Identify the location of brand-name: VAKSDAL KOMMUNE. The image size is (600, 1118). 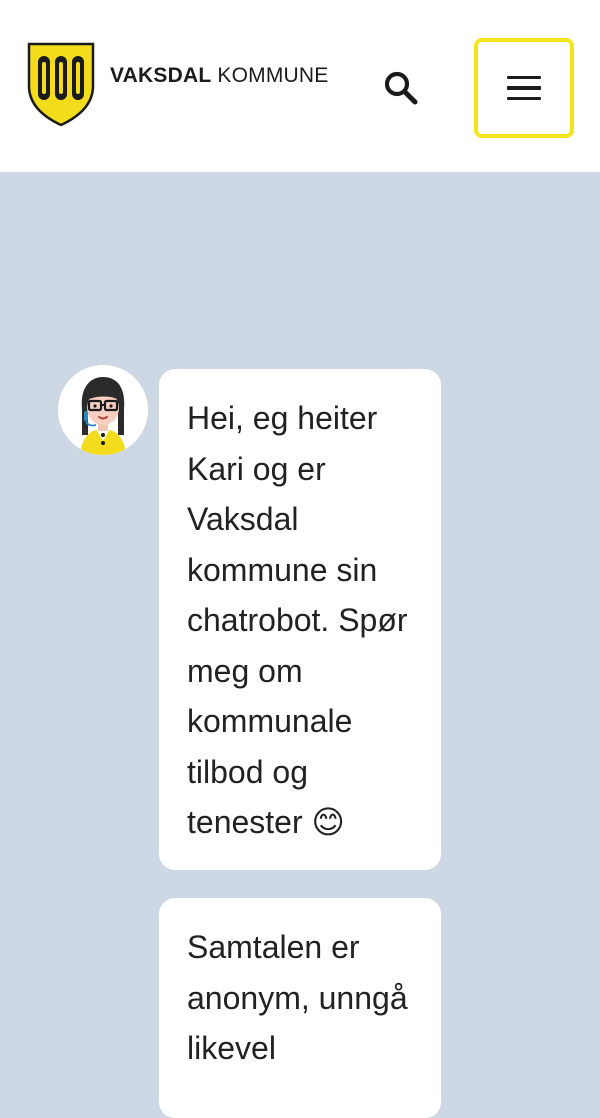
(219, 76).